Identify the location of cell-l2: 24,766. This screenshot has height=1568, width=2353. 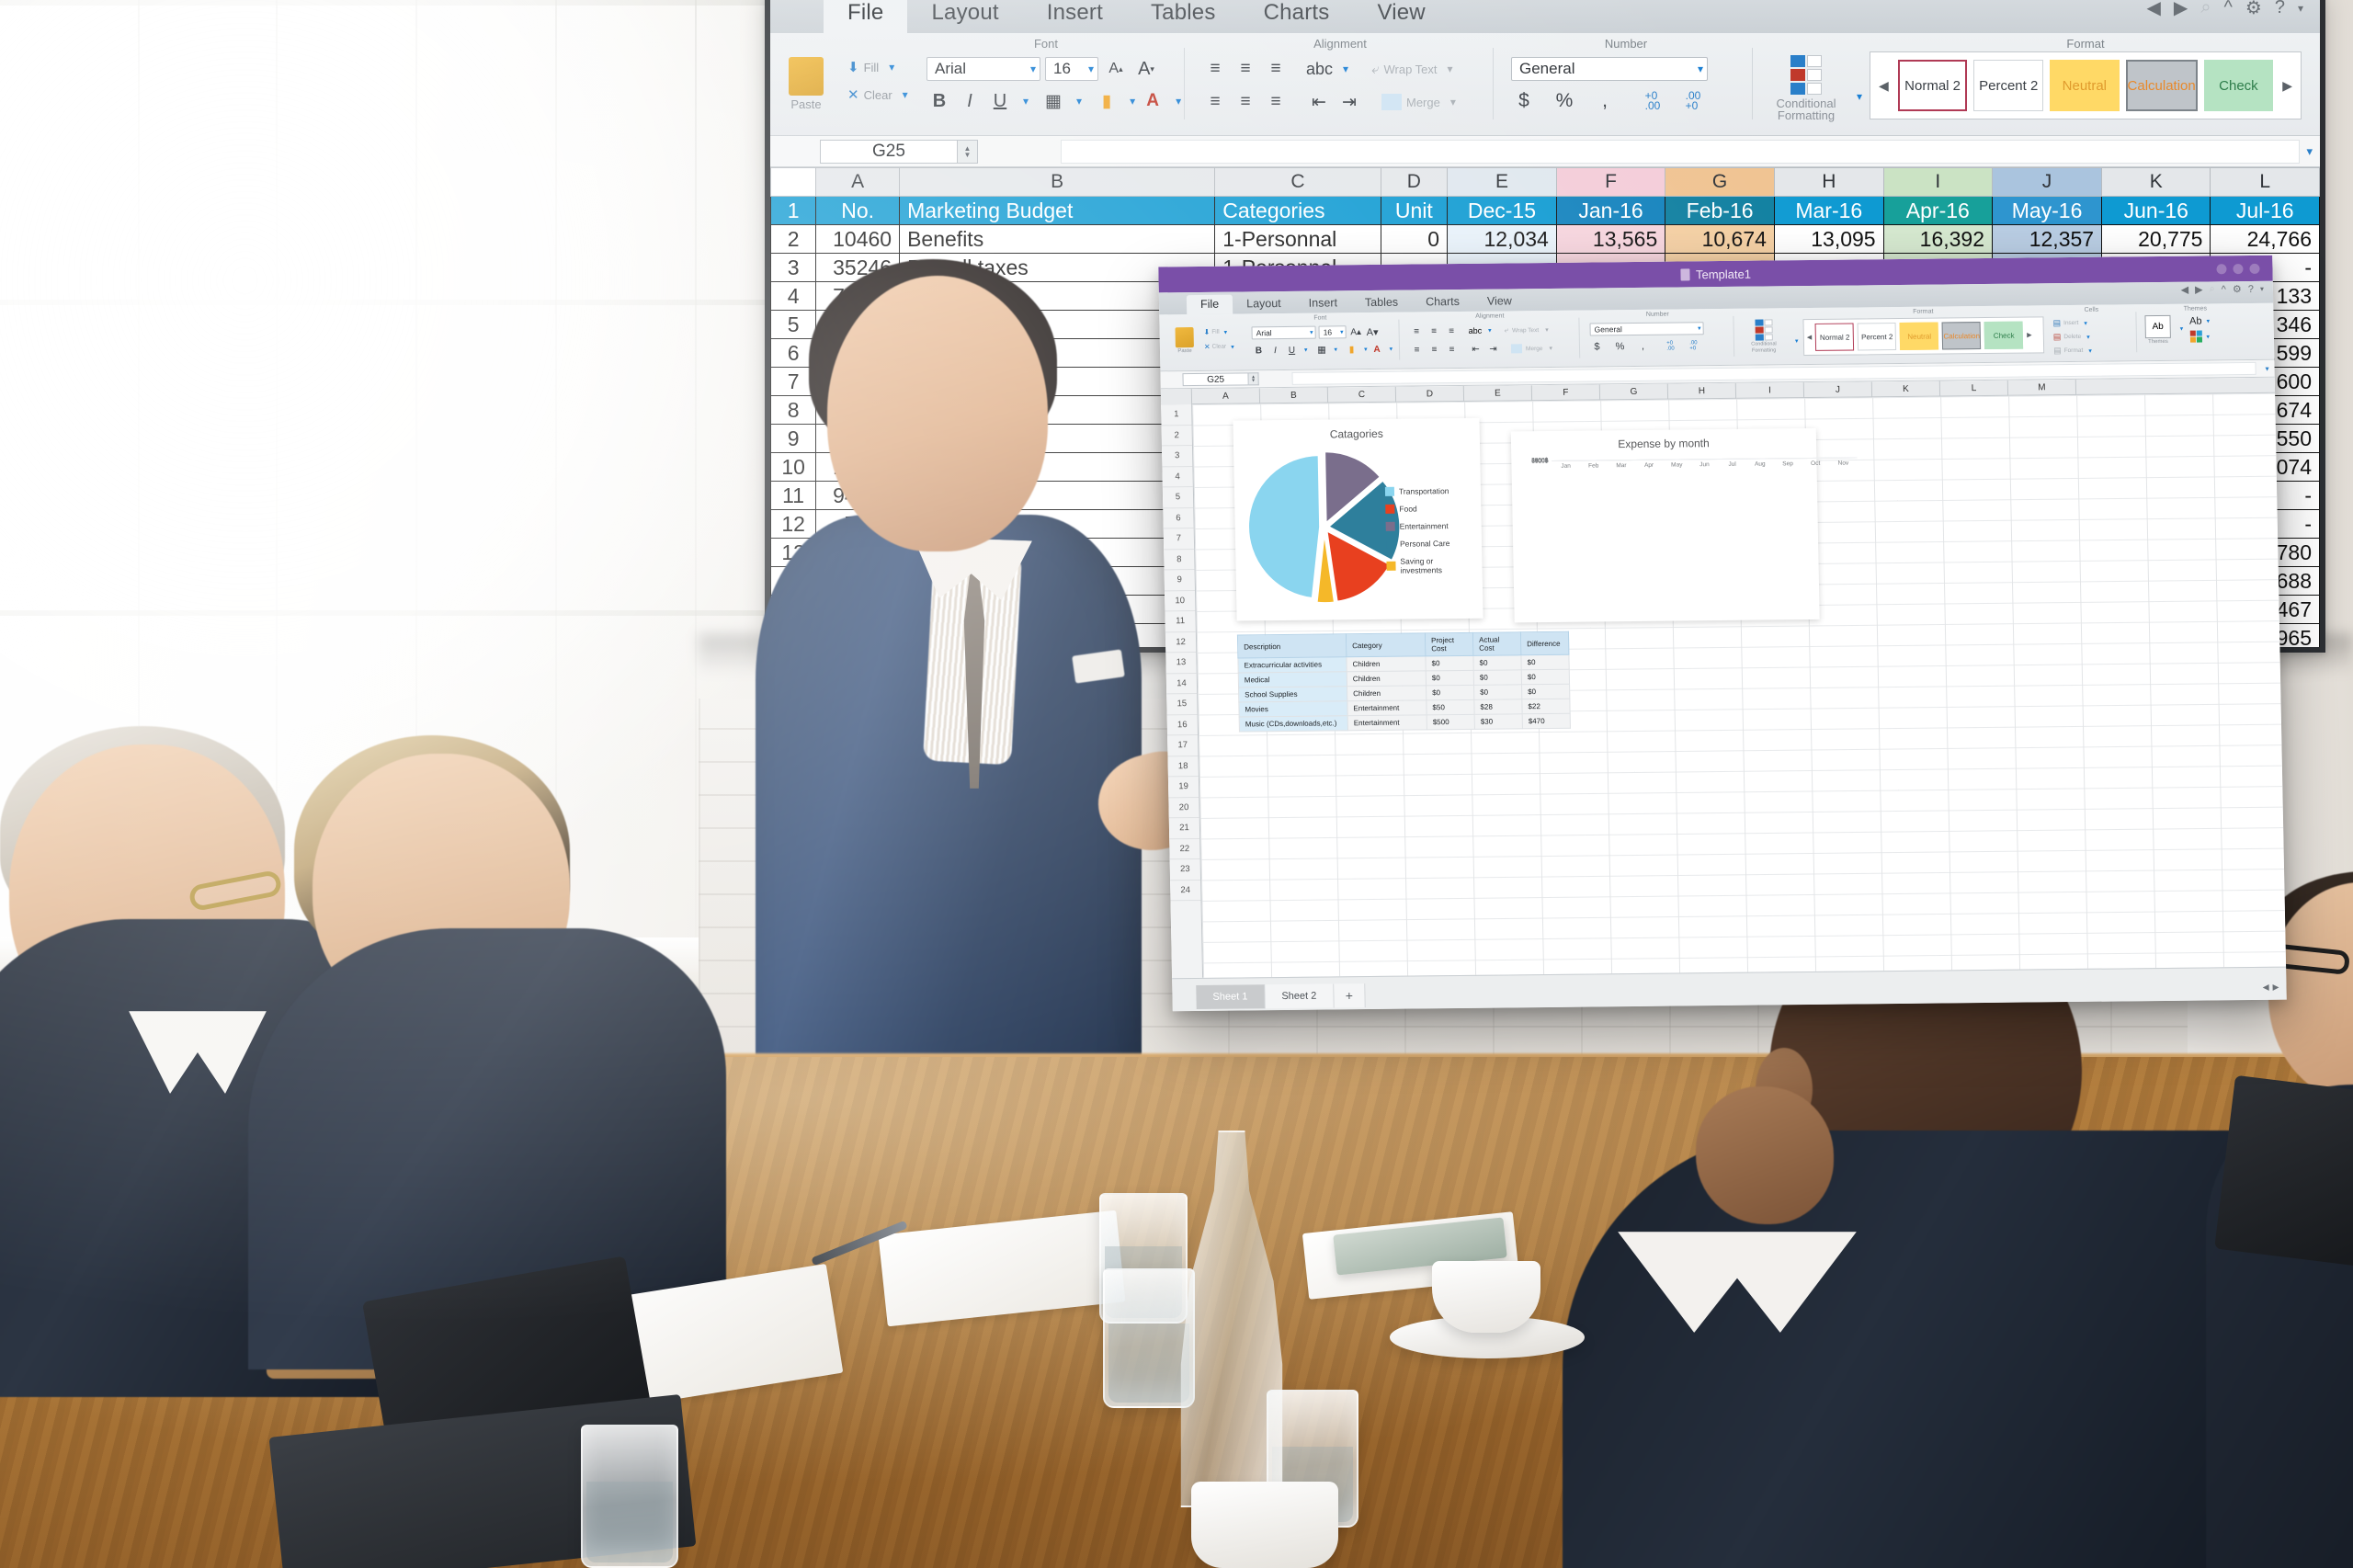
(2265, 239).